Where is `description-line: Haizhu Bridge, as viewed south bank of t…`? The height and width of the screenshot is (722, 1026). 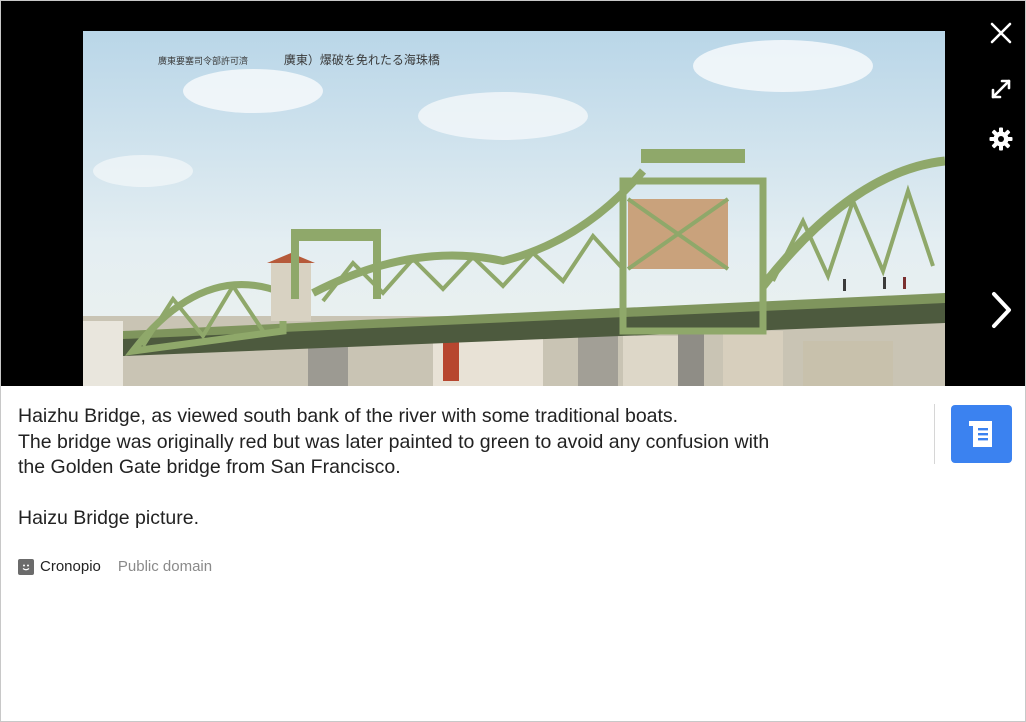 description-line: Haizhu Bridge, as viewed south bank of t… is located at coordinates (348, 416).